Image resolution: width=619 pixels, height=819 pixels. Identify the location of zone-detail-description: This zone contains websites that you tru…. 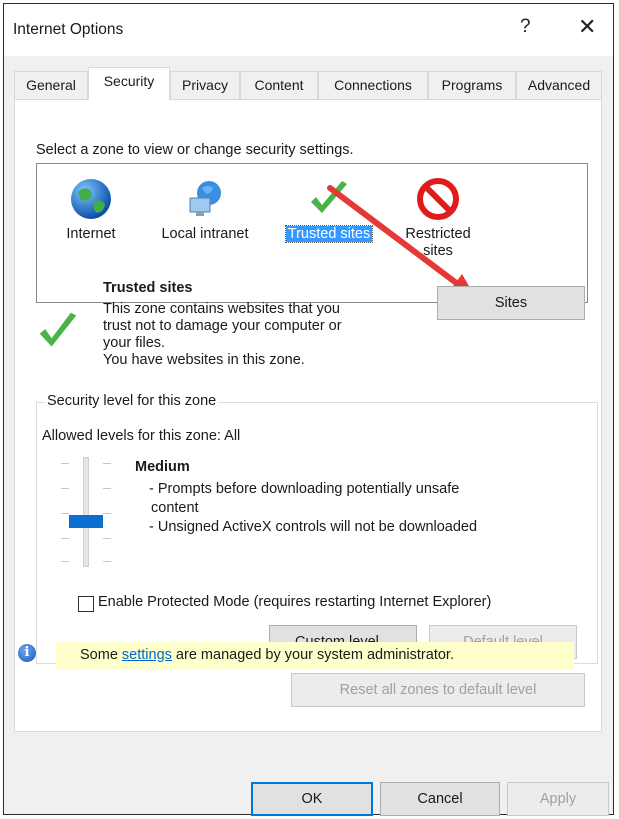
(222, 334).